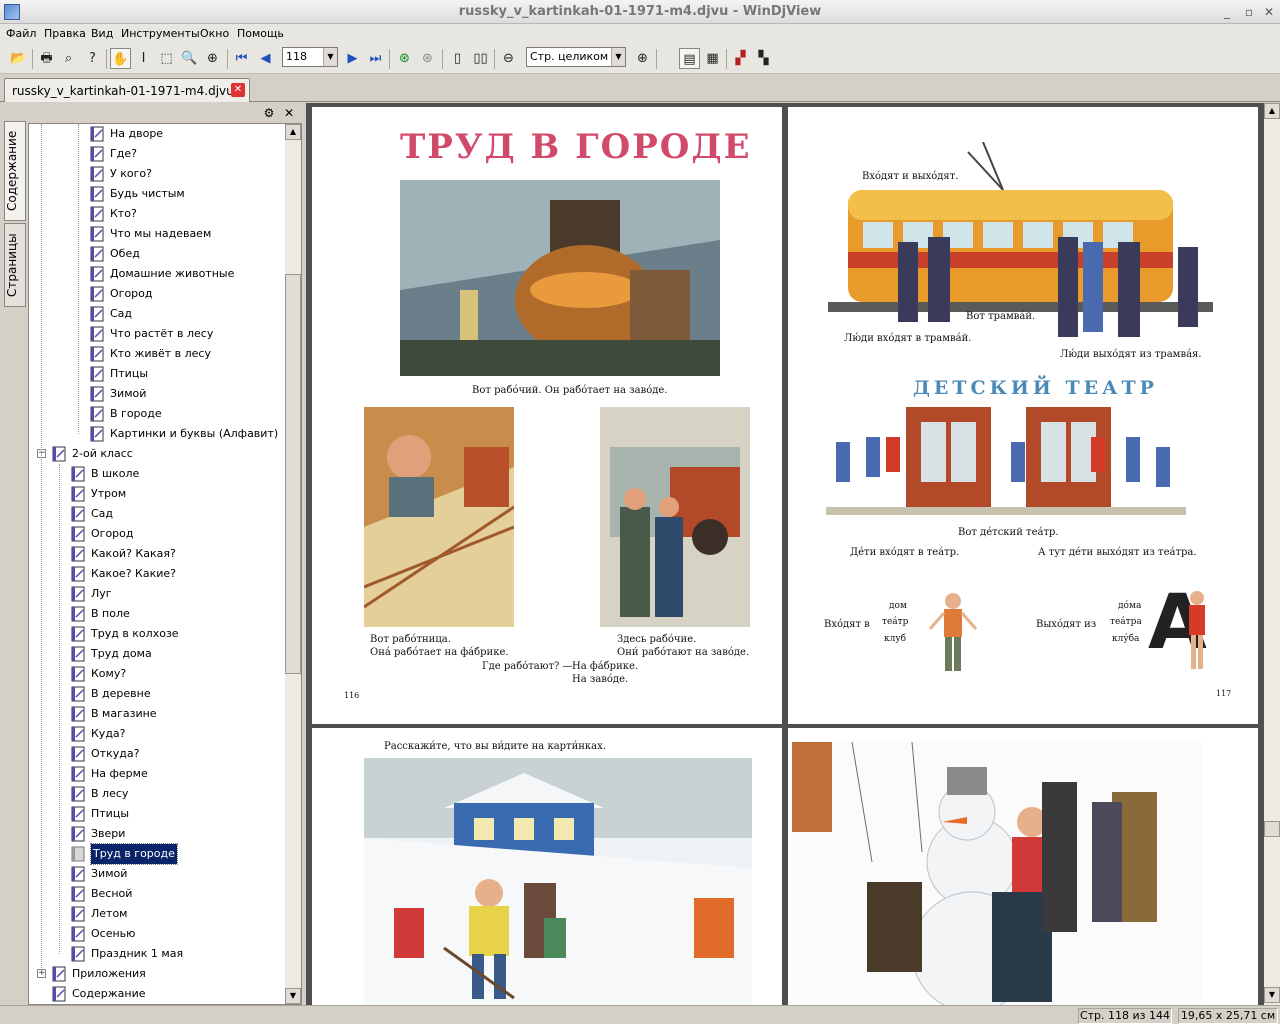 The width and height of the screenshot is (1280, 1024). Describe the element at coordinates (157, 374) in the screenshot. I see `tree-item-level2: Птицы` at that location.